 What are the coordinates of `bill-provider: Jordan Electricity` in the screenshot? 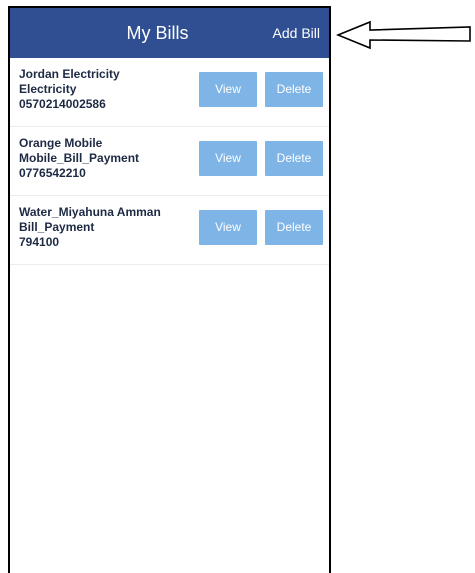 It's located at (69, 74).